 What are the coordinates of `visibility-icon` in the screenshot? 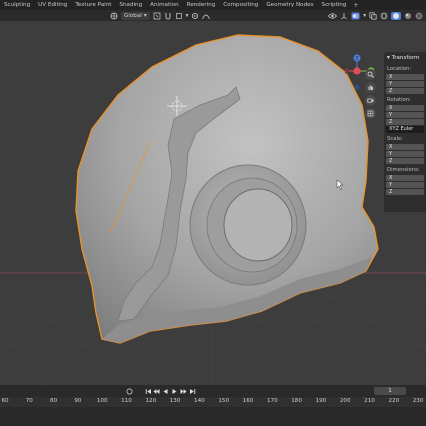 It's located at (333, 16).